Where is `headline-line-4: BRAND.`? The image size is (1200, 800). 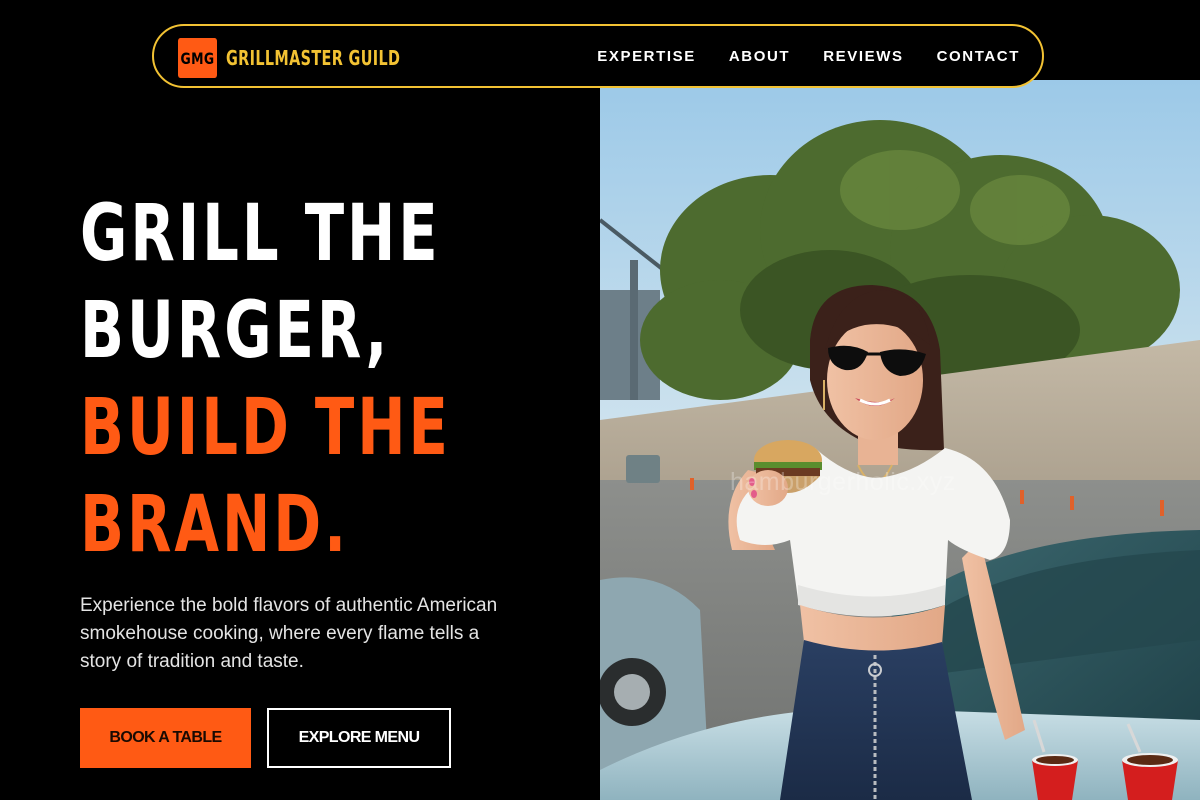
headline-line-4: BRAND. is located at coordinates (215, 525).